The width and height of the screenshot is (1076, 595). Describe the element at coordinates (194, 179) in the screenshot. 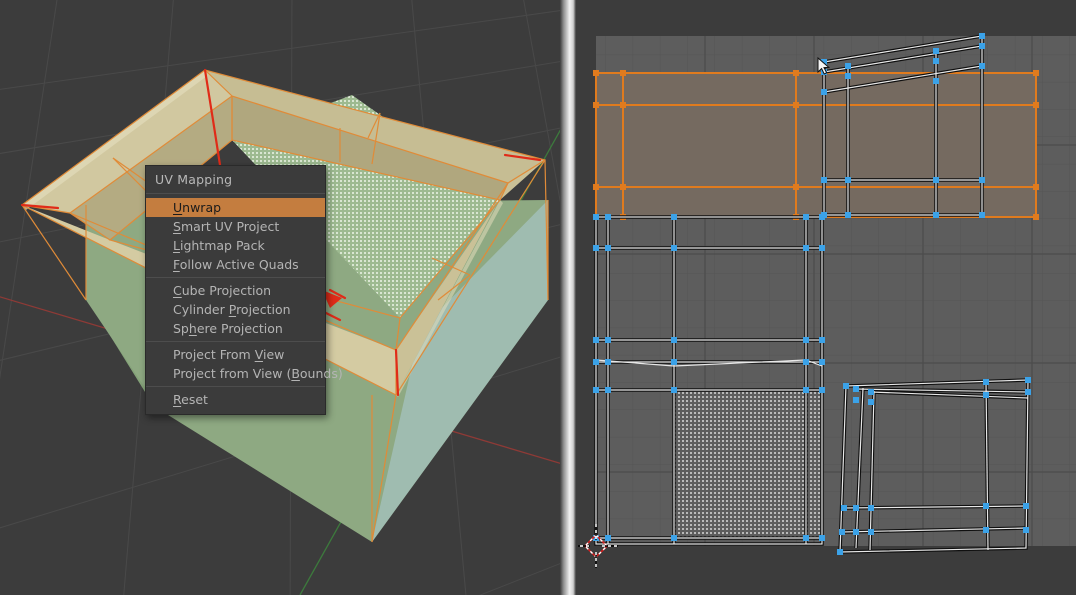

I see `menu-title: UV Mapping` at that location.